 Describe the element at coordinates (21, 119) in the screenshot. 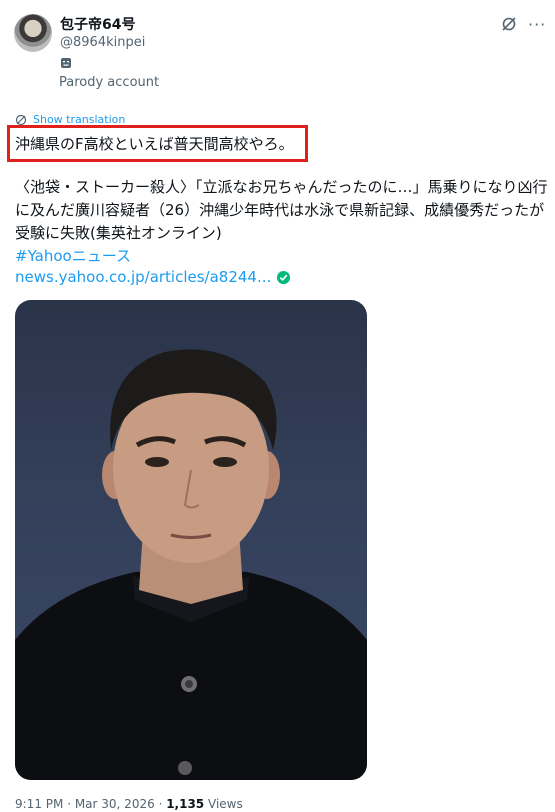

I see `translate-icon` at that location.